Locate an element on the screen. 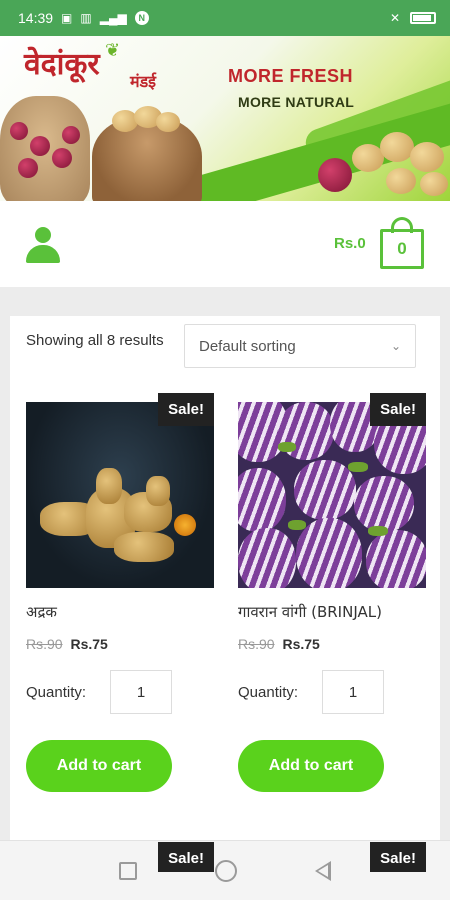  cart-total: Rs.0 is located at coordinates (350, 243).